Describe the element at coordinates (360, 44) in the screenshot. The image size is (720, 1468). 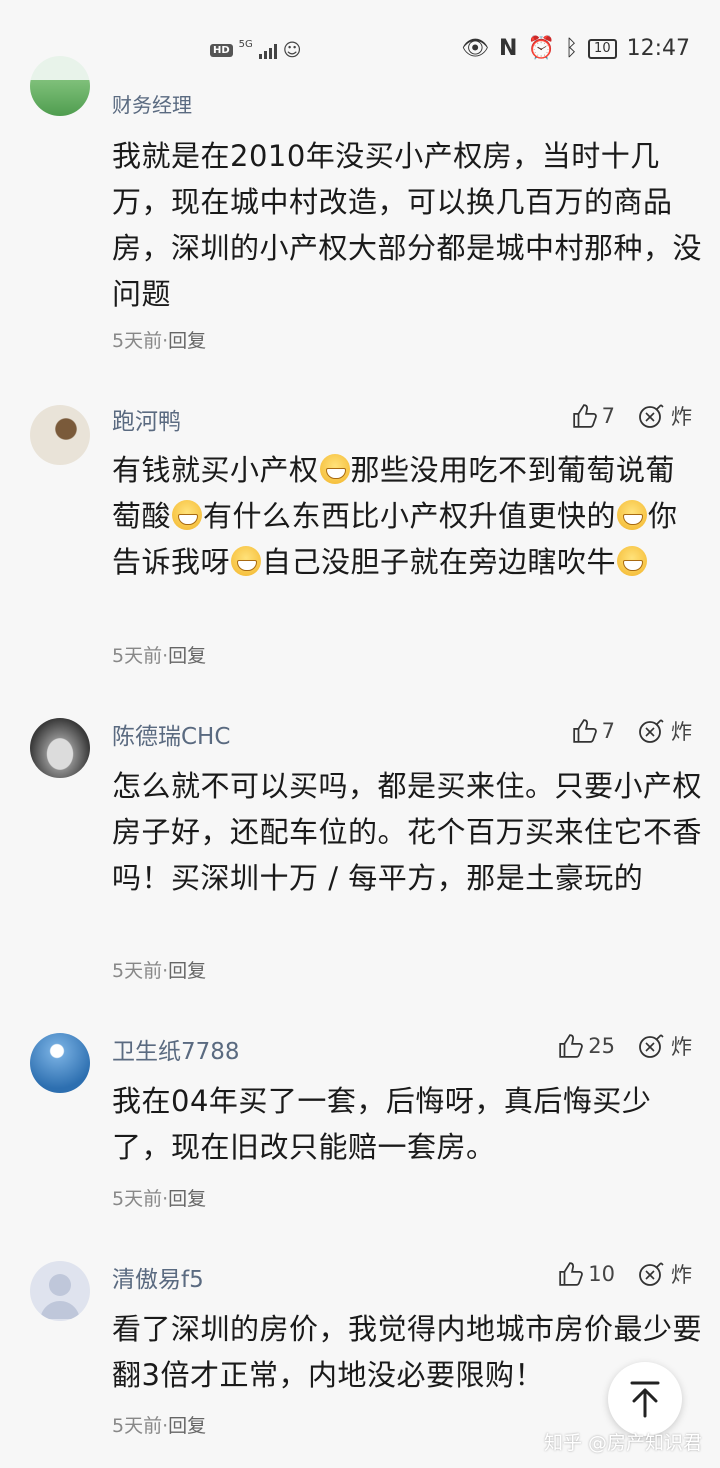
I see `status-bar: HD 5G ☺ 👁 N ⏰ ᛒ 10 12:47` at that location.